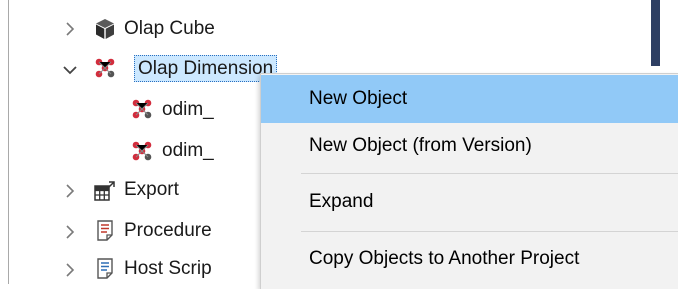  Describe the element at coordinates (444, 258) in the screenshot. I see `menu-item-label: Copy Objects to Another Project` at that location.